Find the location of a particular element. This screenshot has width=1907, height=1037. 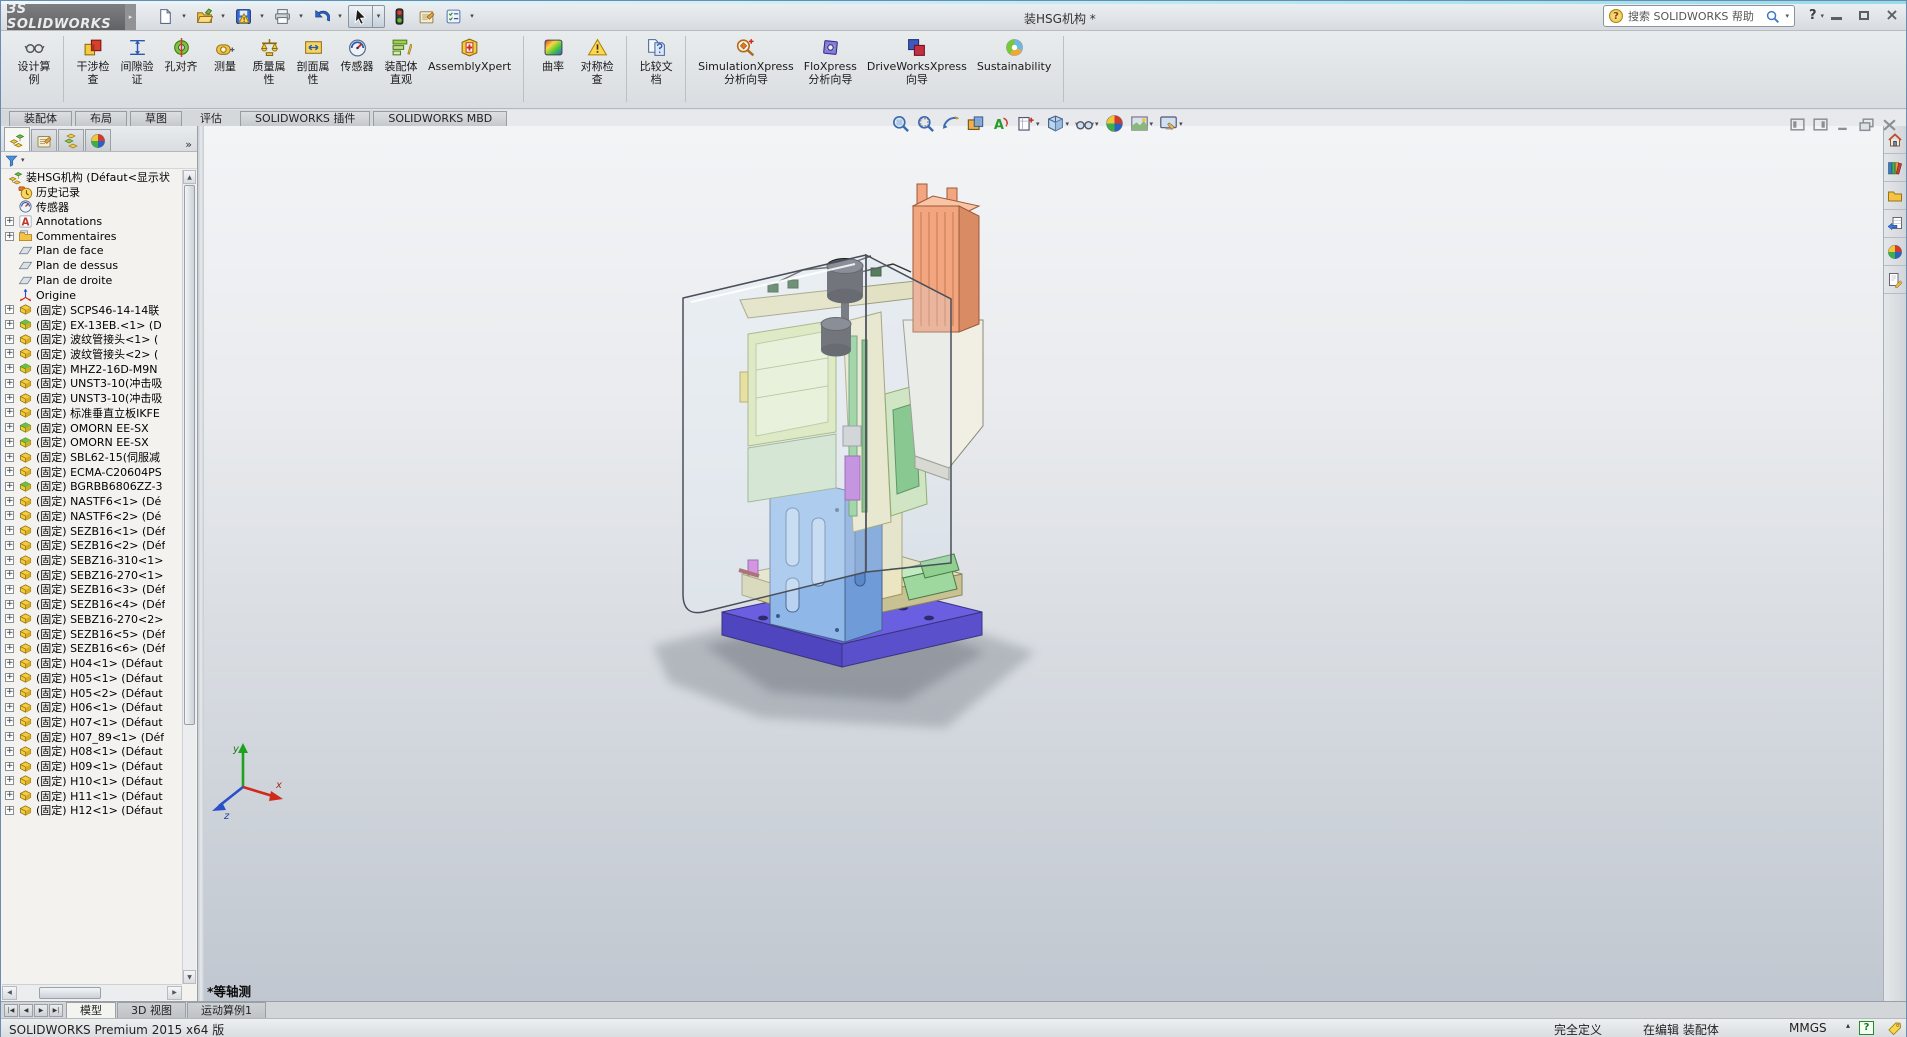

tree-item: + (固定) SEBZ16-310<1> is located at coordinates (92, 560).